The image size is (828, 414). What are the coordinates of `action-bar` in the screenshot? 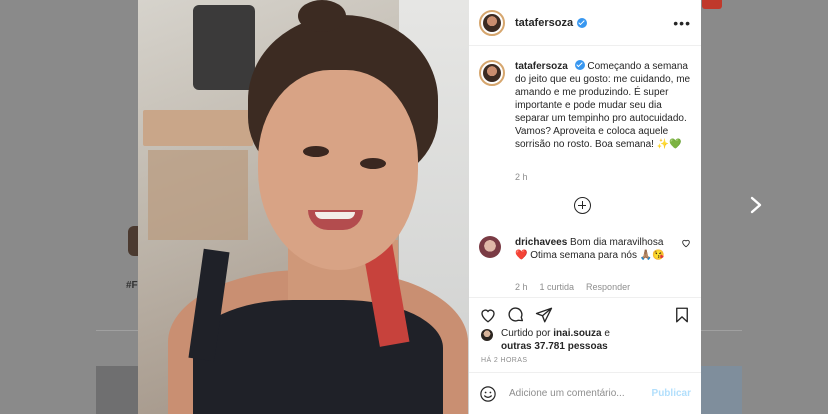 It's located at (585, 314).